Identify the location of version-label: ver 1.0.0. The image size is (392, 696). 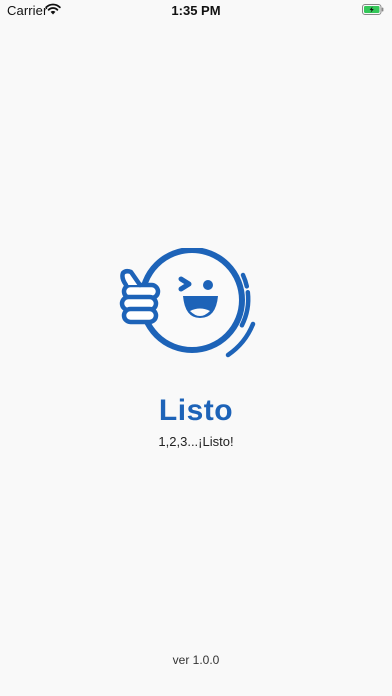
(196, 660).